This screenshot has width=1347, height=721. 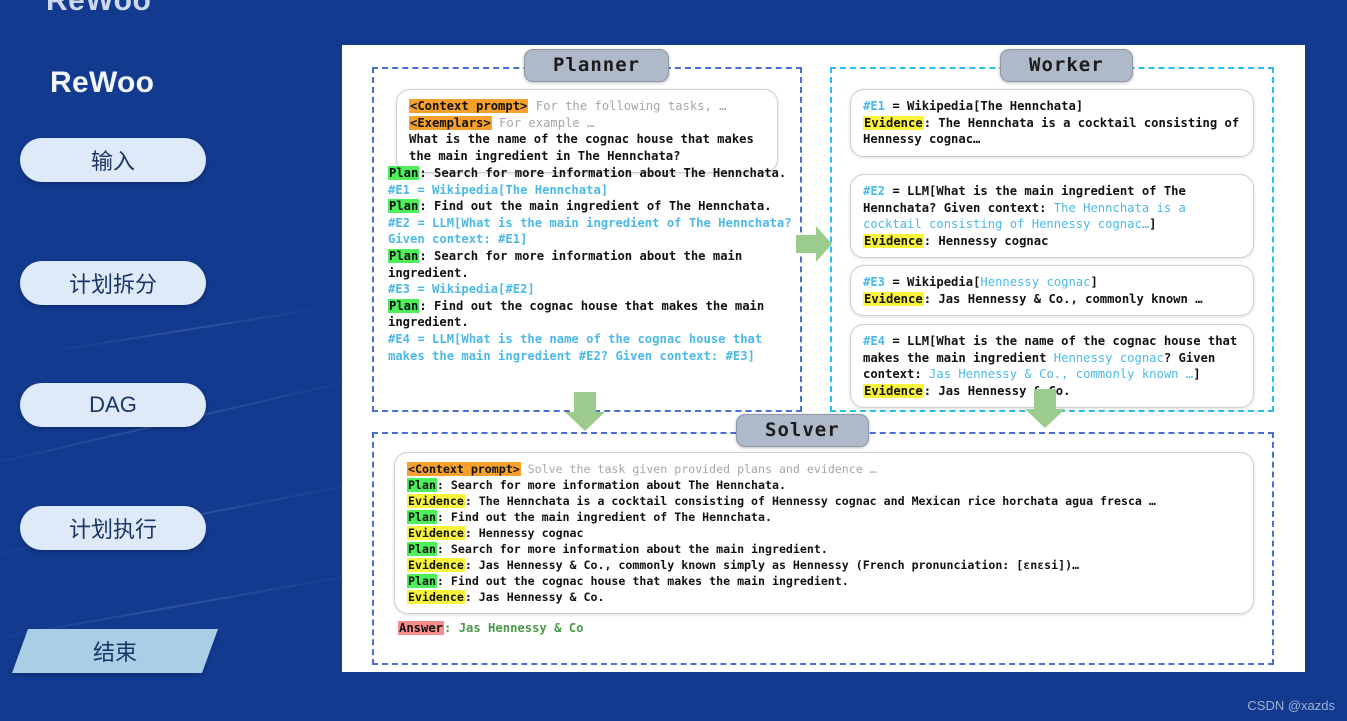 I want to click on sidebar-item-label: 计划拆分, so click(x=112, y=284).